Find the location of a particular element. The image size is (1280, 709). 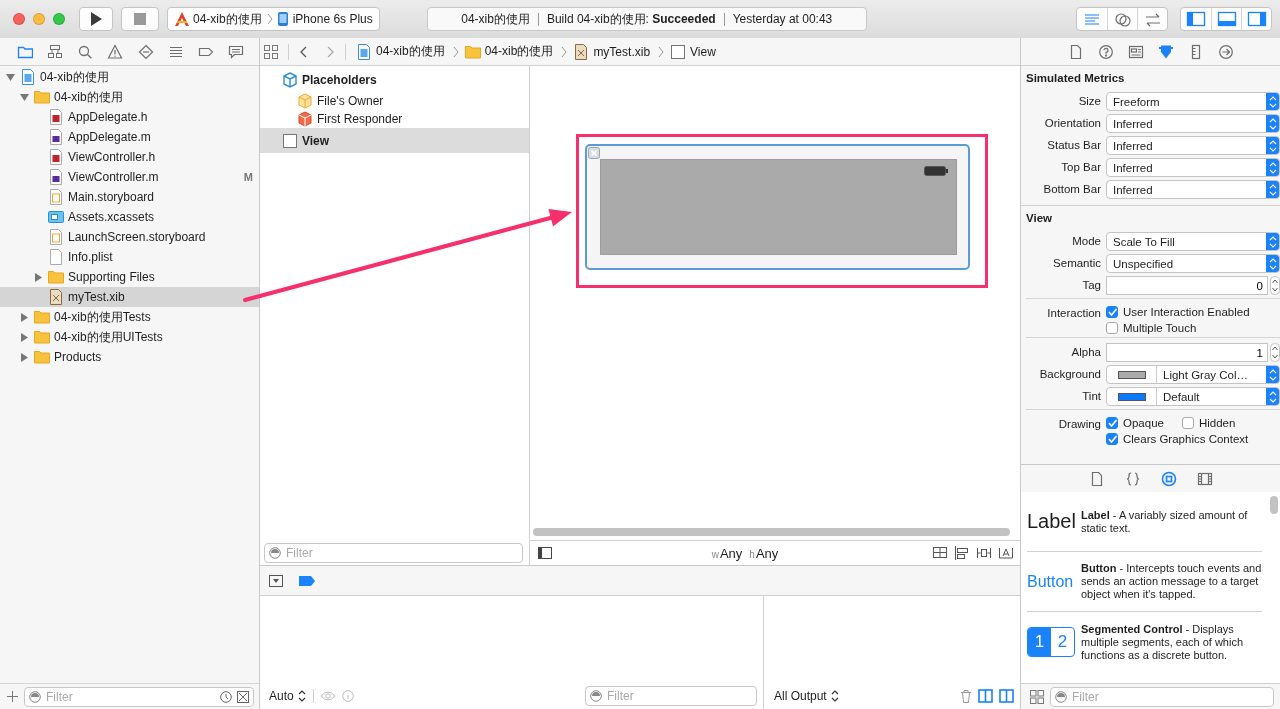

document-outline-button is located at coordinates (545, 553).